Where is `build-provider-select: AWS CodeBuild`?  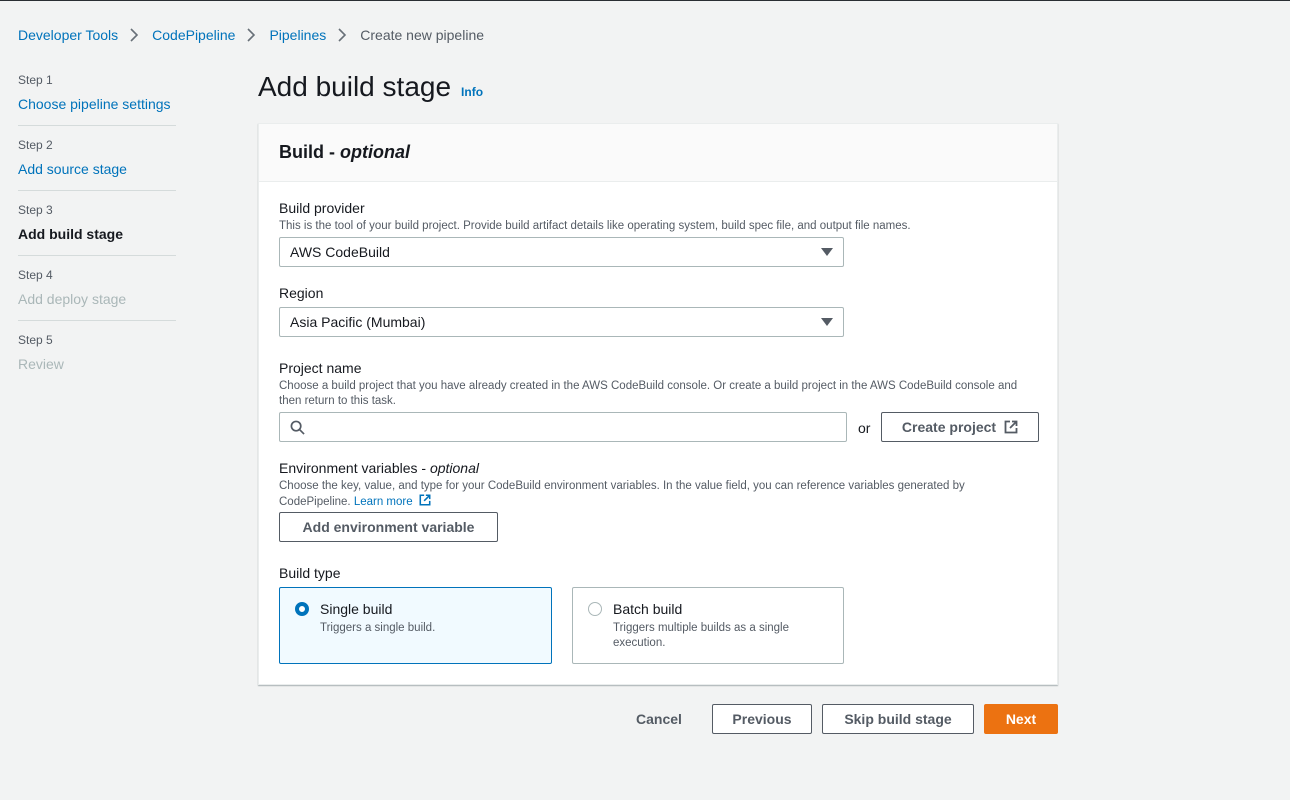 build-provider-select: AWS CodeBuild is located at coordinates (561, 252).